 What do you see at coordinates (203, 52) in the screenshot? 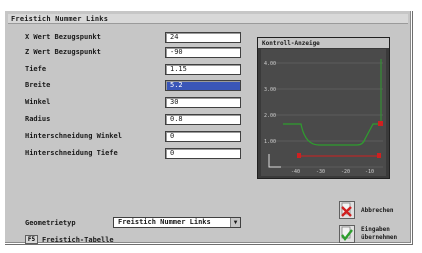
I see `z-wert-field: -90` at bounding box center [203, 52].